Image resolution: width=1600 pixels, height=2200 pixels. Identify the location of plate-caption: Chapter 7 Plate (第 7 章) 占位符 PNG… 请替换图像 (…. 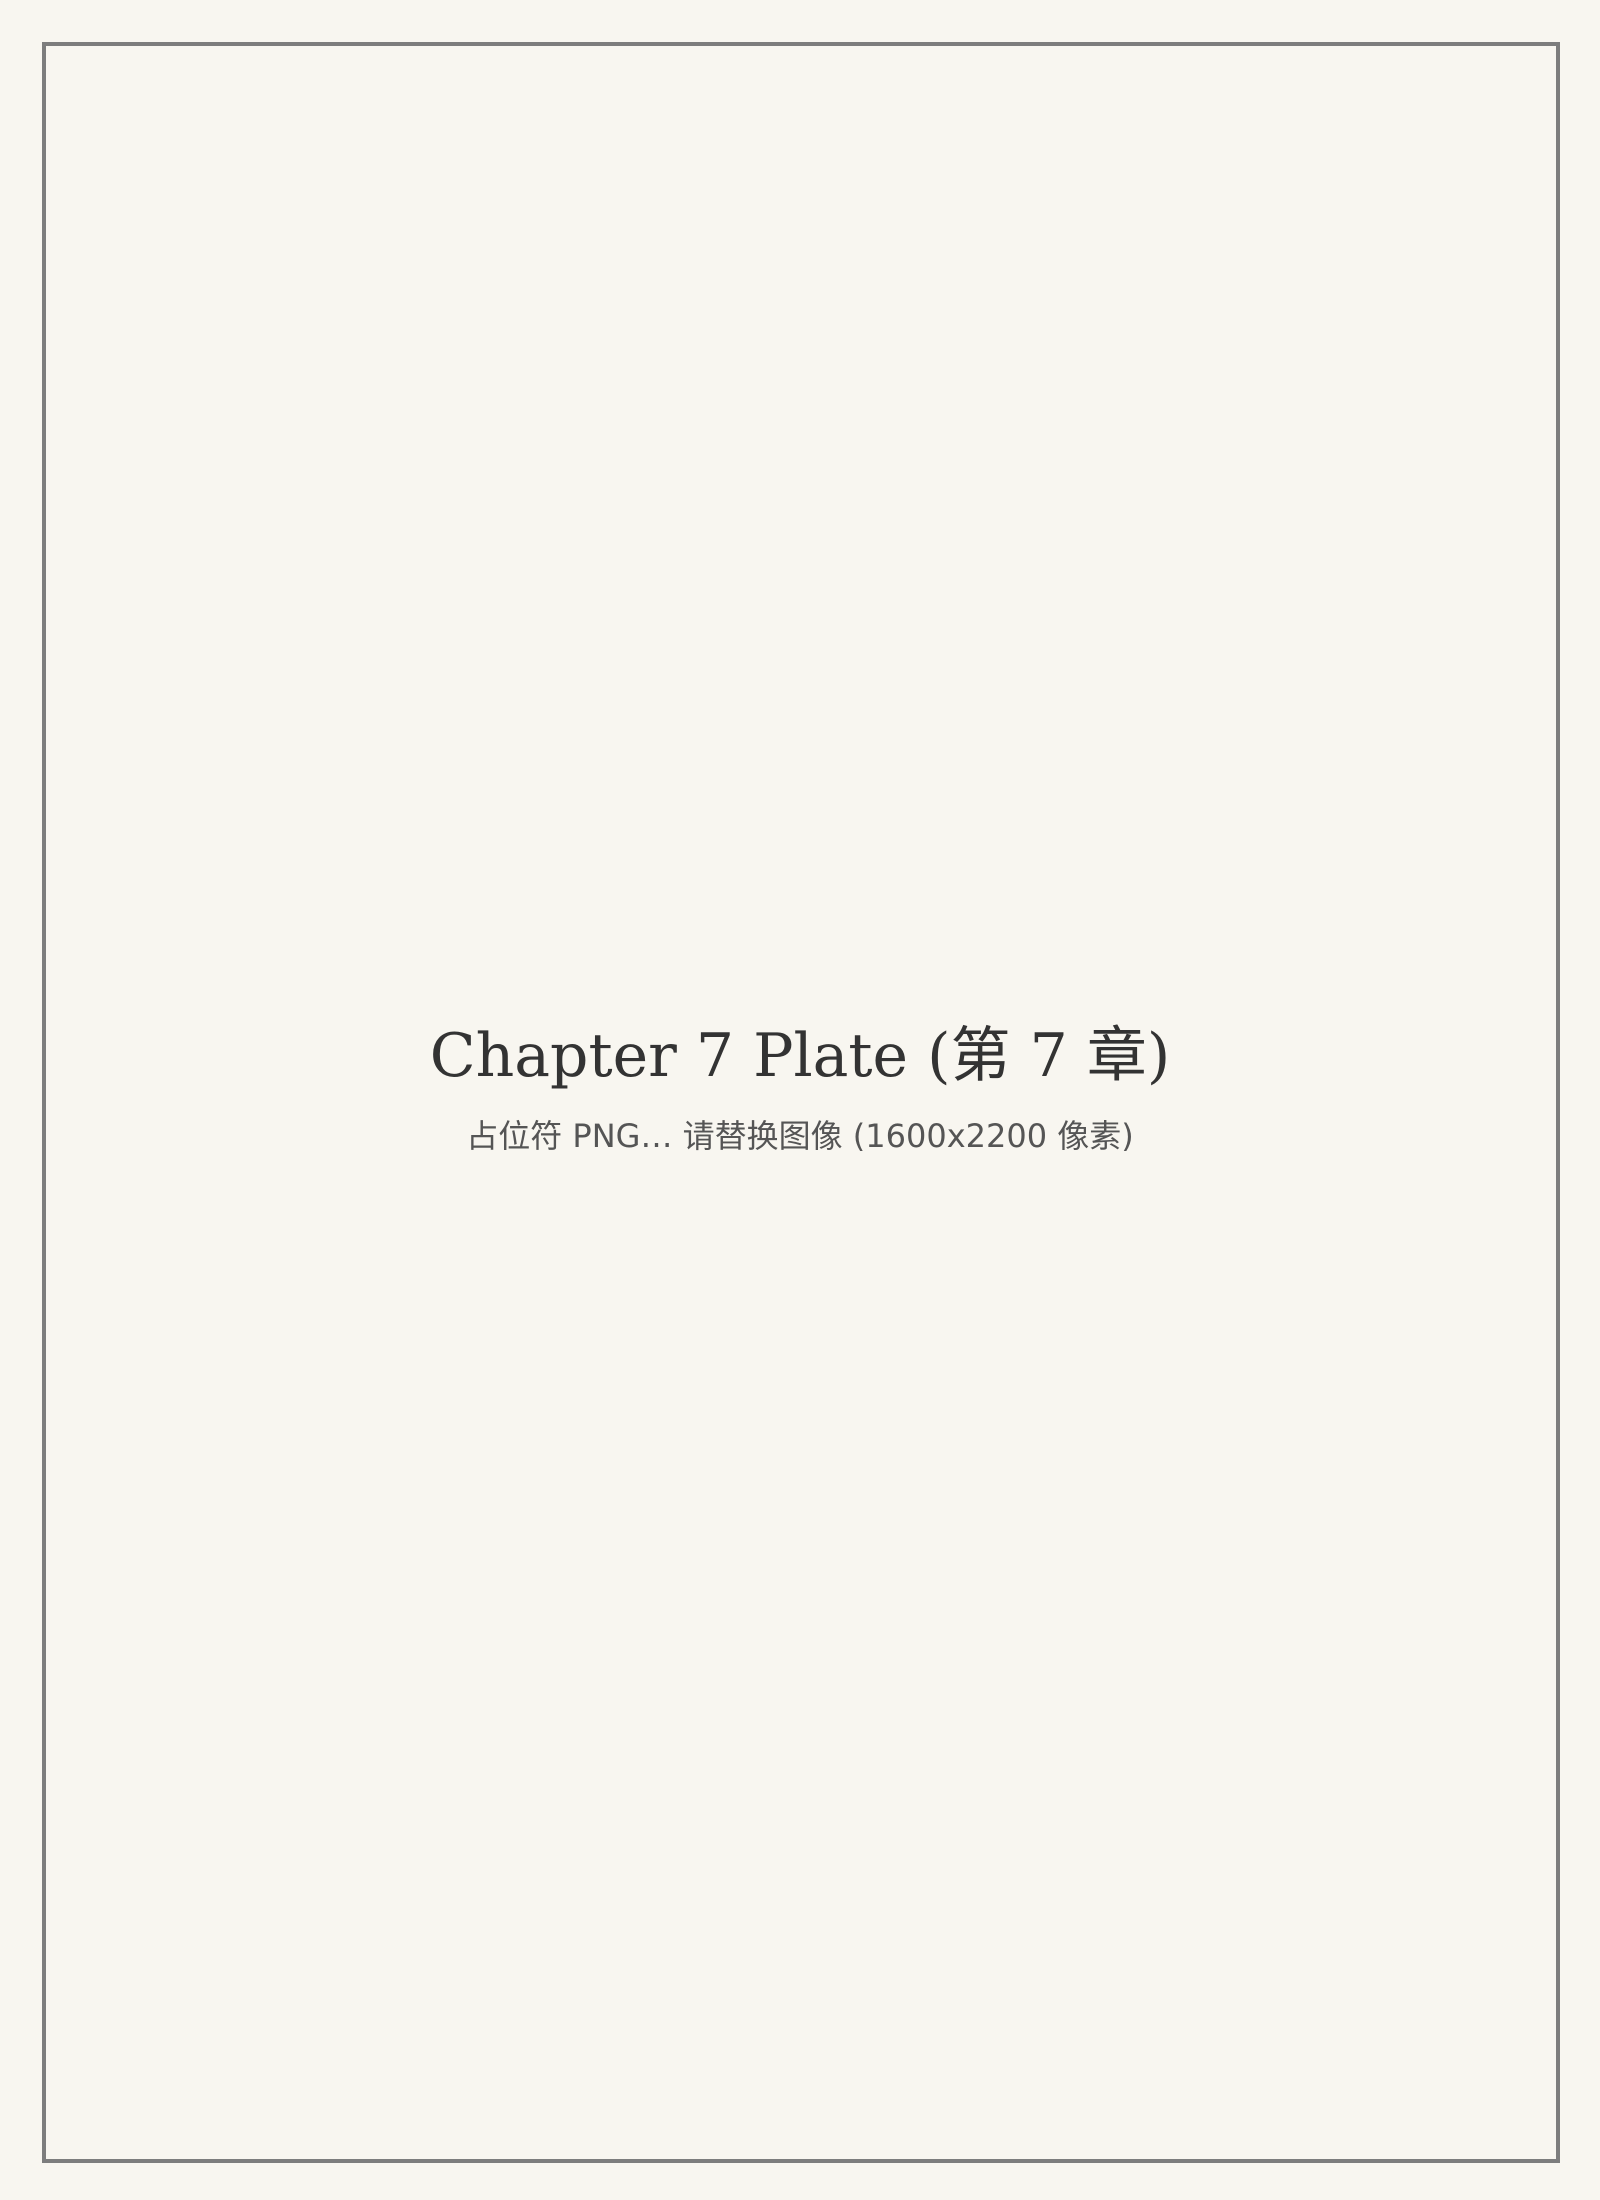
(800, 1089).